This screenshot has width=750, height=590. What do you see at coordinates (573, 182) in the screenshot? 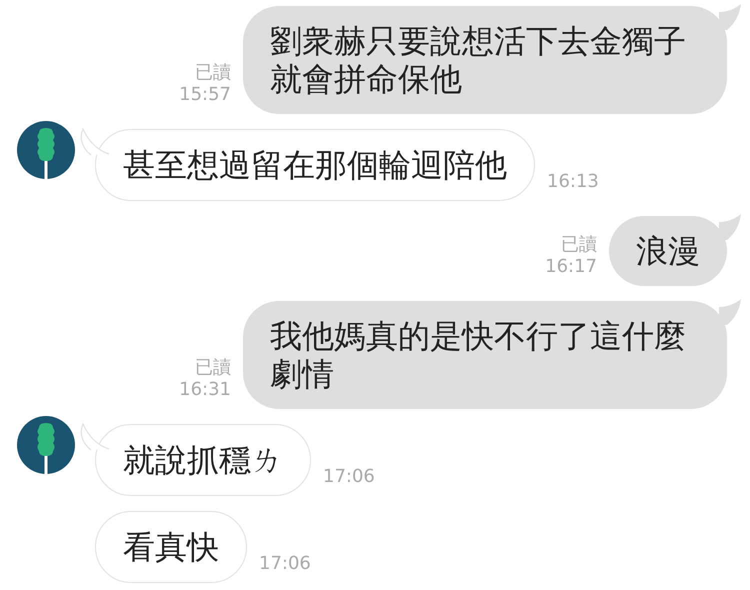
I see `message-time: 16:13` at bounding box center [573, 182].